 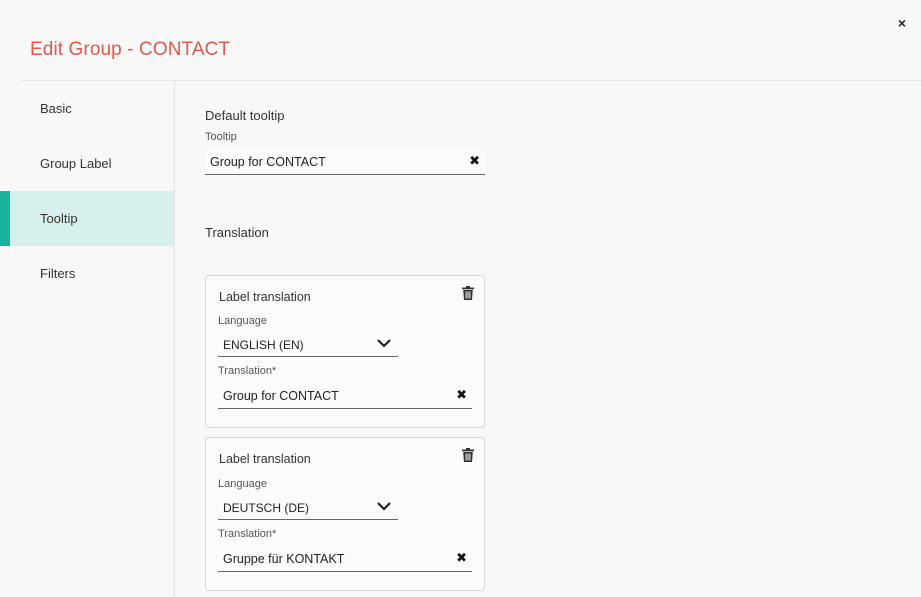 I want to click on translation-input-value: Gruppe für KONTAKT, so click(x=284, y=559).